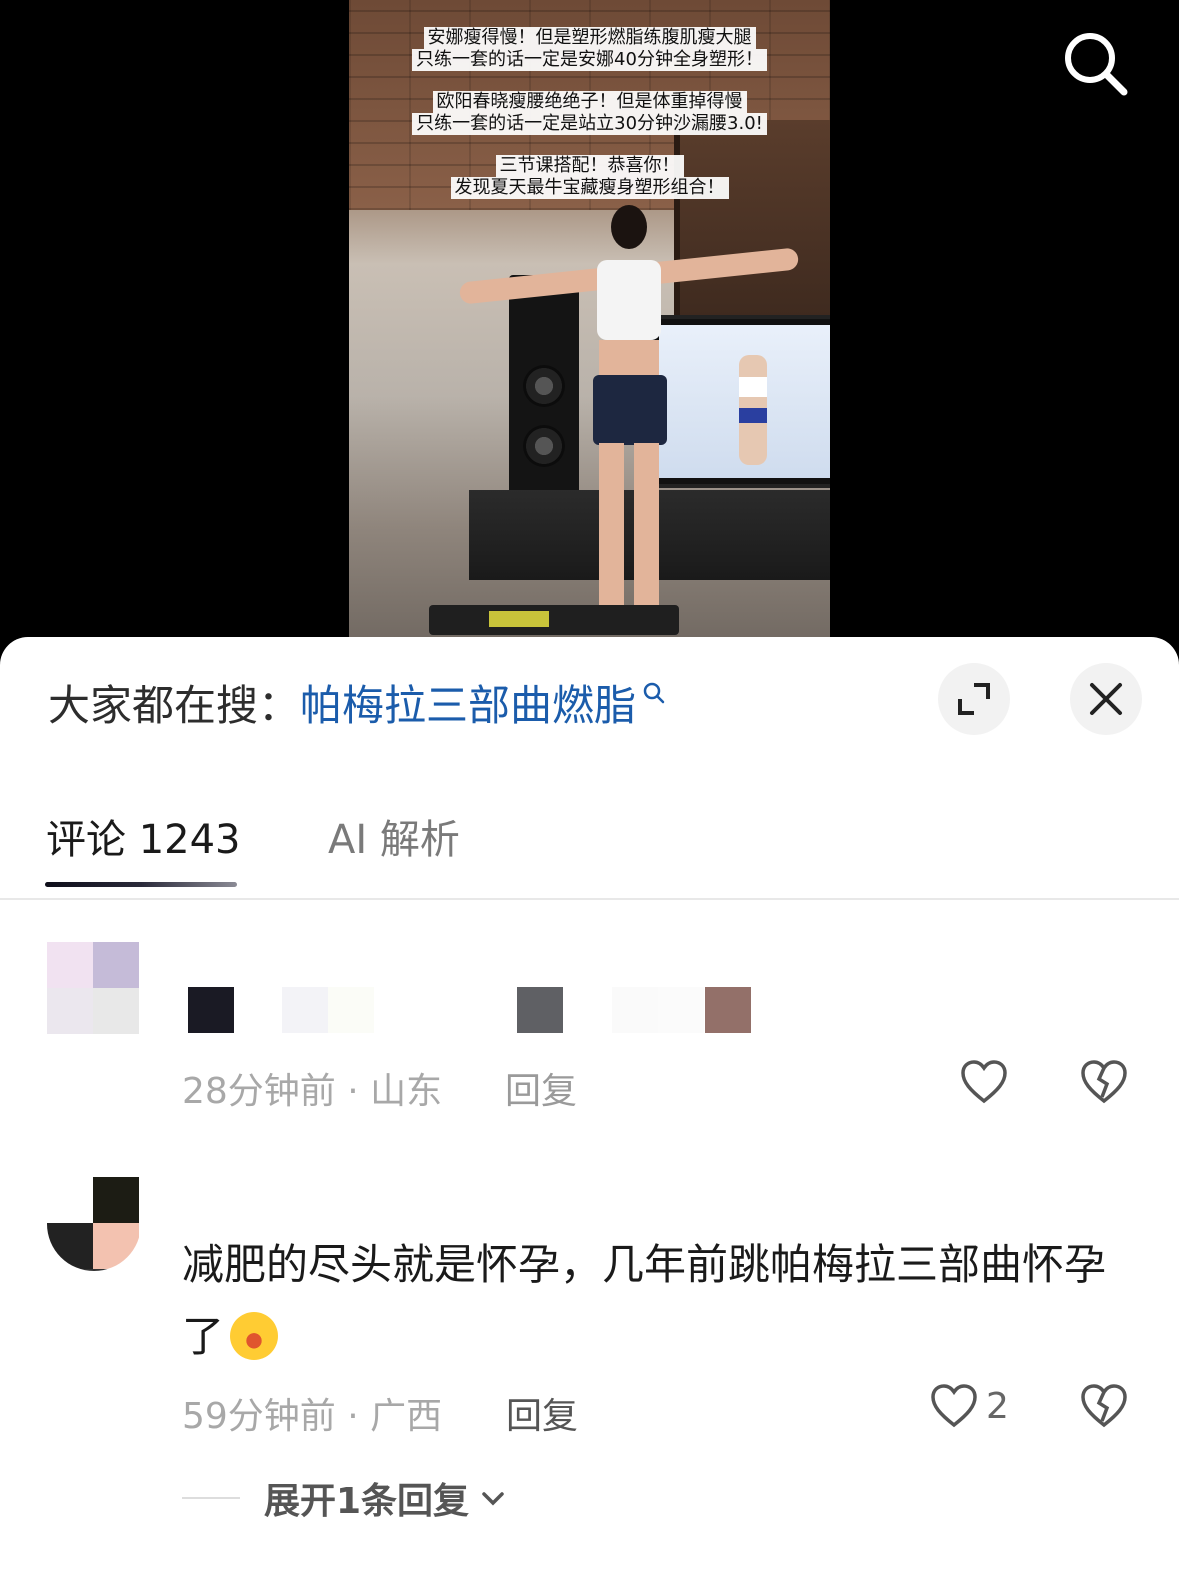 This screenshot has width=1179, height=1595. What do you see at coordinates (644, 1300) in the screenshot?
I see `comment-text: 减肥的尽头就是怀孕，几年前跳帕梅拉三部曲怀孕了` at bounding box center [644, 1300].